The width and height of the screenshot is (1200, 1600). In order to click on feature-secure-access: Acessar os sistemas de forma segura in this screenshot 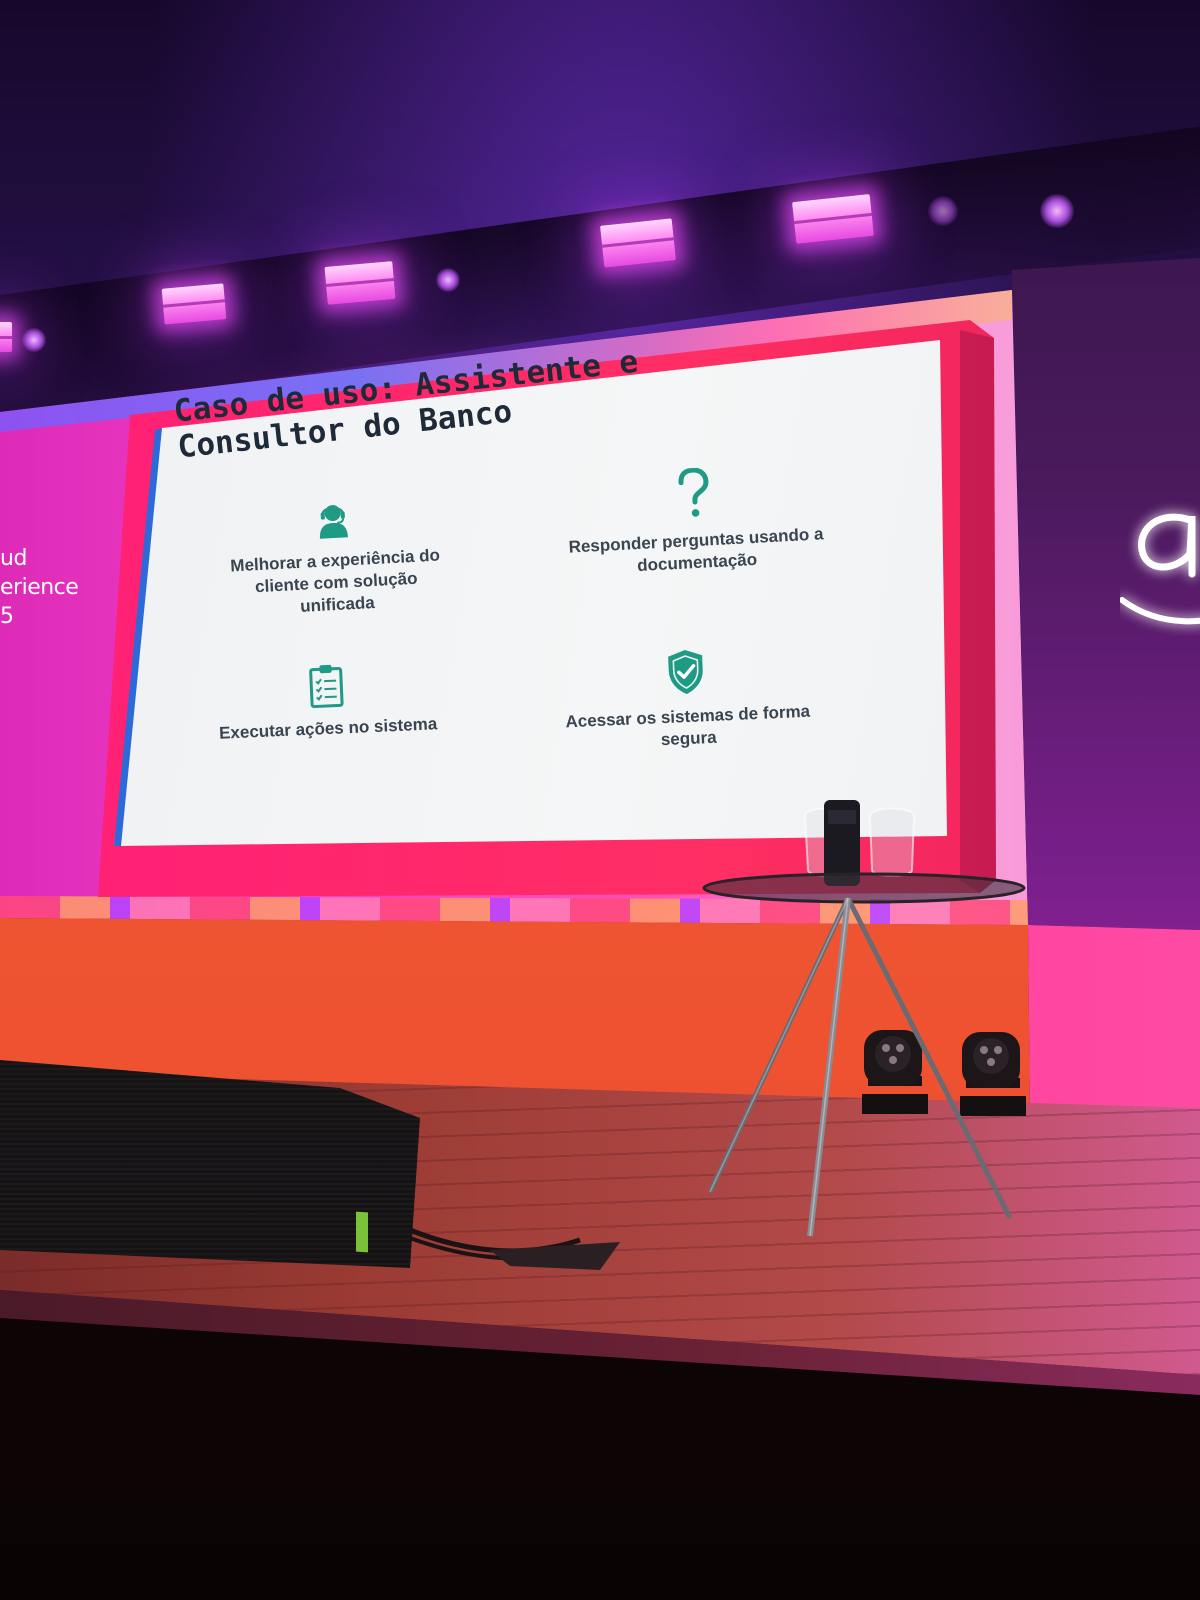, I will do `click(687, 699)`.